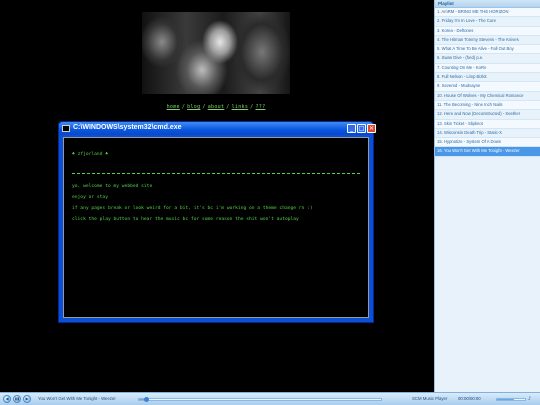 Image resolution: width=540 pixels, height=405 pixels. Describe the element at coordinates (260, 107) in the screenshot. I see `nav-link-mystery: ???` at that location.